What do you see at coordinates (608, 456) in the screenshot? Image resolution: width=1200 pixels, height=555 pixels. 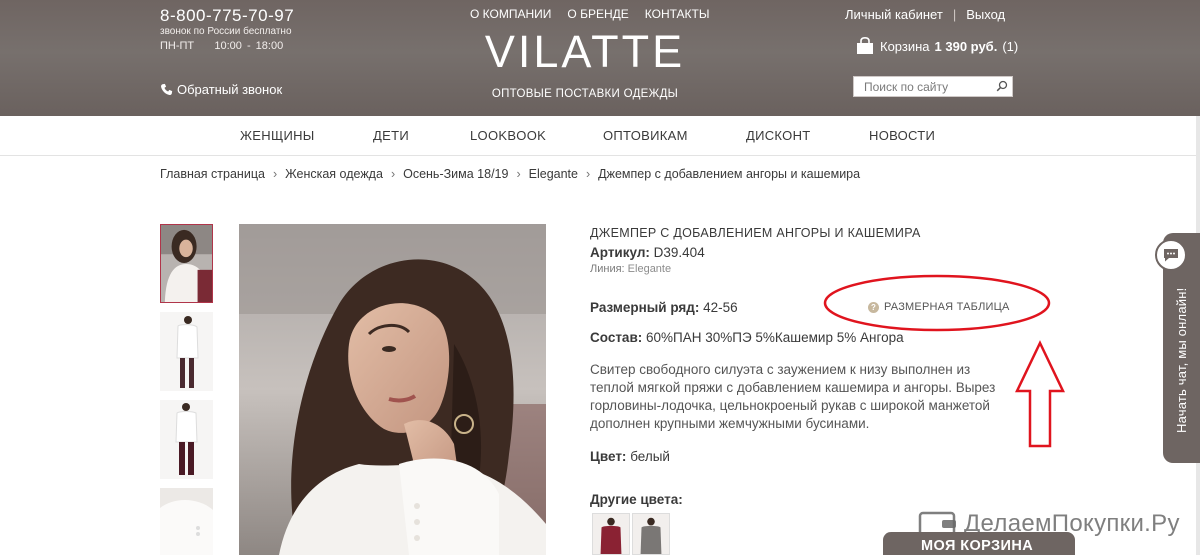 I see `color-label: Цвет:` at bounding box center [608, 456].